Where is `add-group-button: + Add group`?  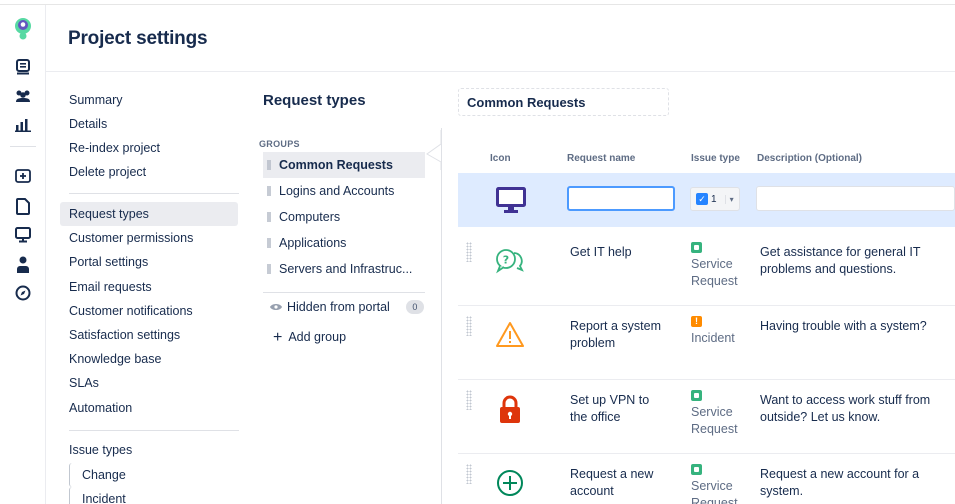
add-group-button: + Add group is located at coordinates (309, 338).